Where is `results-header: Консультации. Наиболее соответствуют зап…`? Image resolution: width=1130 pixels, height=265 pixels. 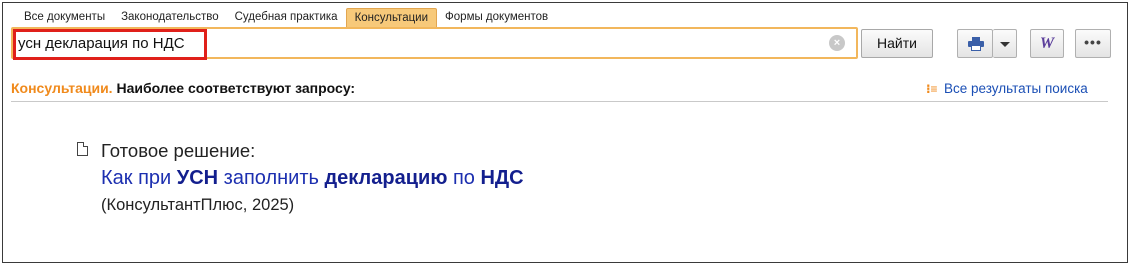
results-header: Консультации. Наиболее соответствуют зап… is located at coordinates (183, 88).